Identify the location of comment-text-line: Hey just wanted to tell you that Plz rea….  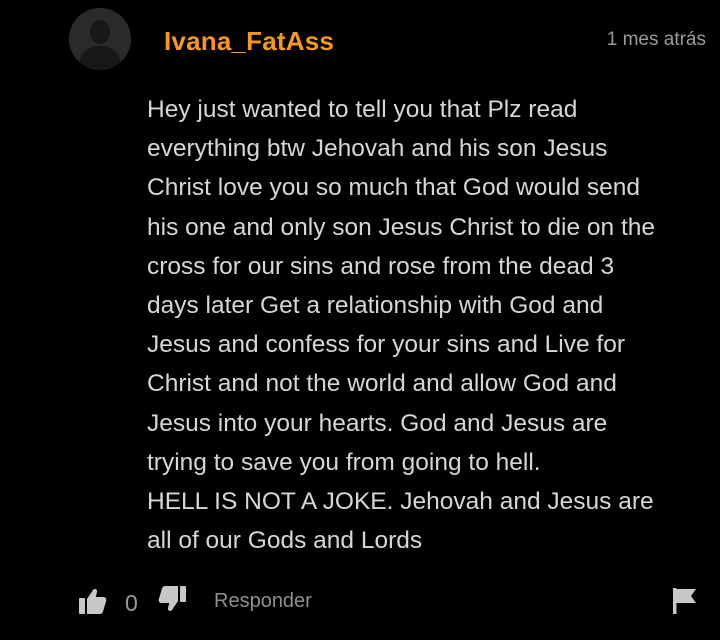
(362, 109).